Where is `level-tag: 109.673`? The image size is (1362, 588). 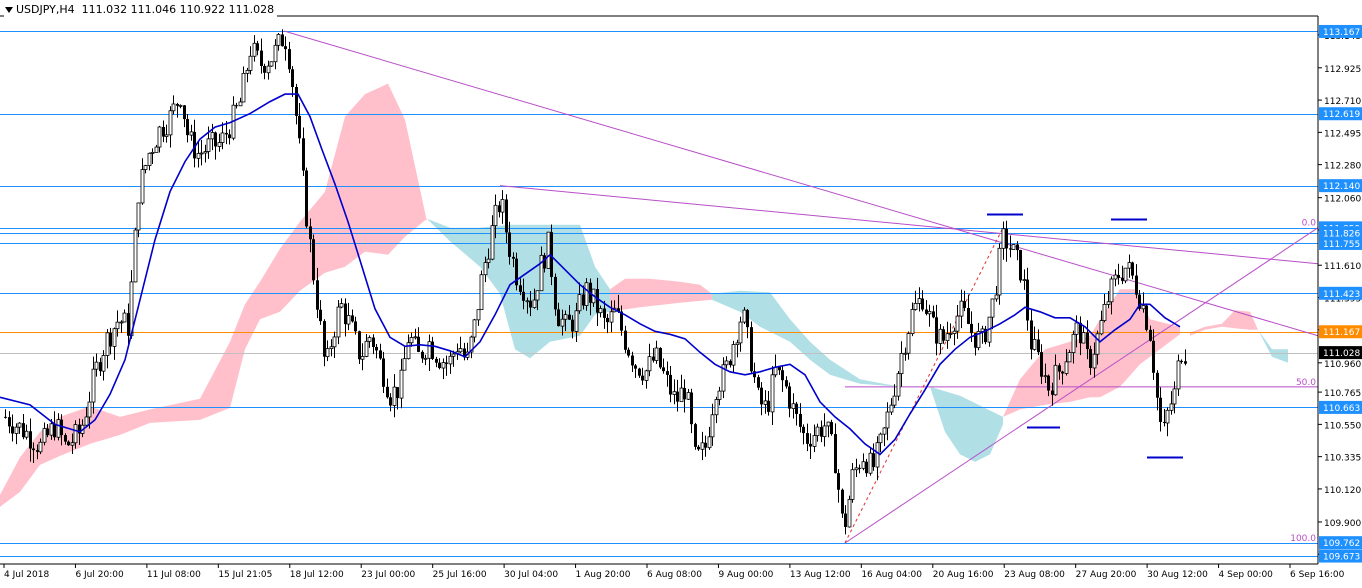
level-tag: 109.673 is located at coordinates (1341, 558).